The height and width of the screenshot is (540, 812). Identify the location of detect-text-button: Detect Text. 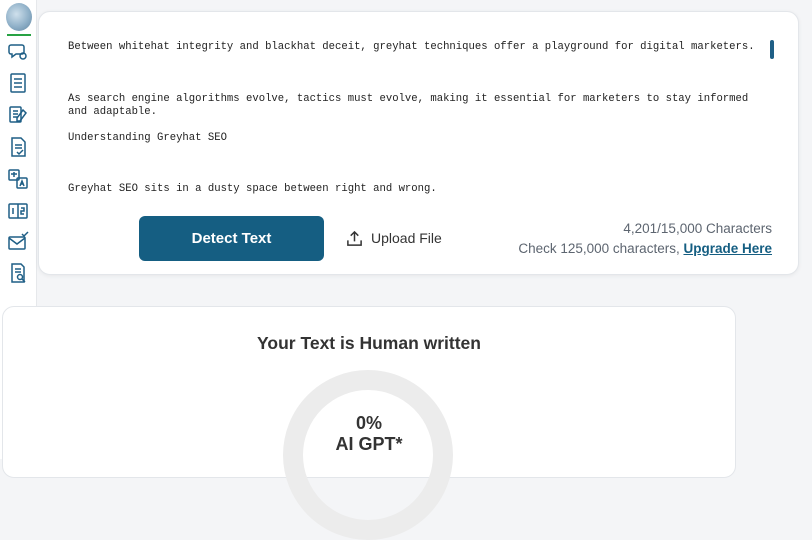
(231, 238).